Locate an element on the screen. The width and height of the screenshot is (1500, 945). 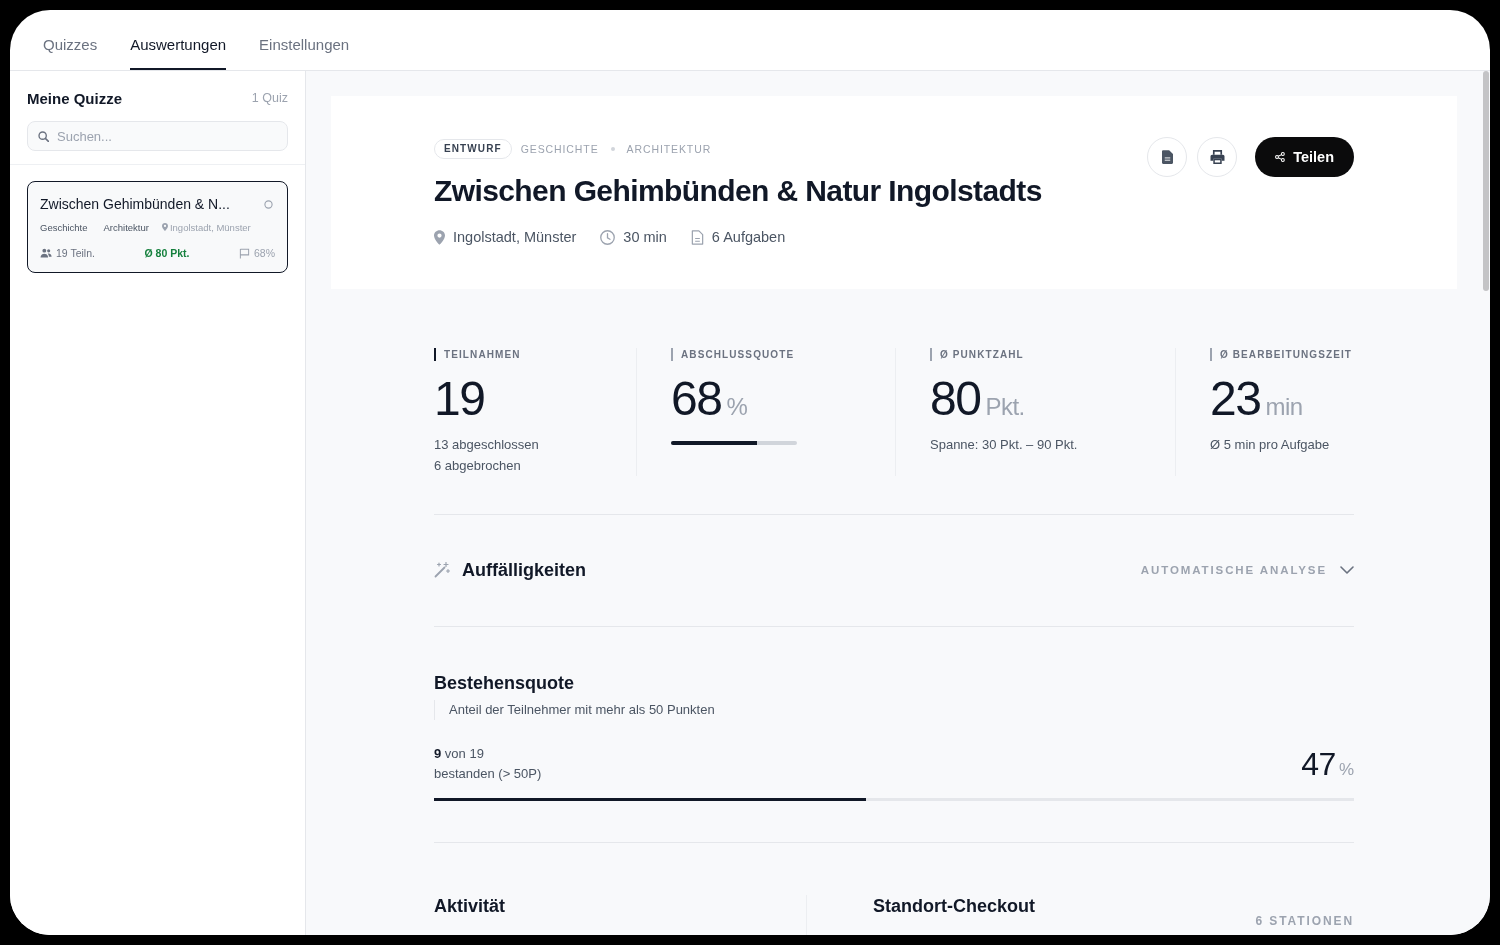
sidebar-title: Meine Quizze is located at coordinates (75, 98).